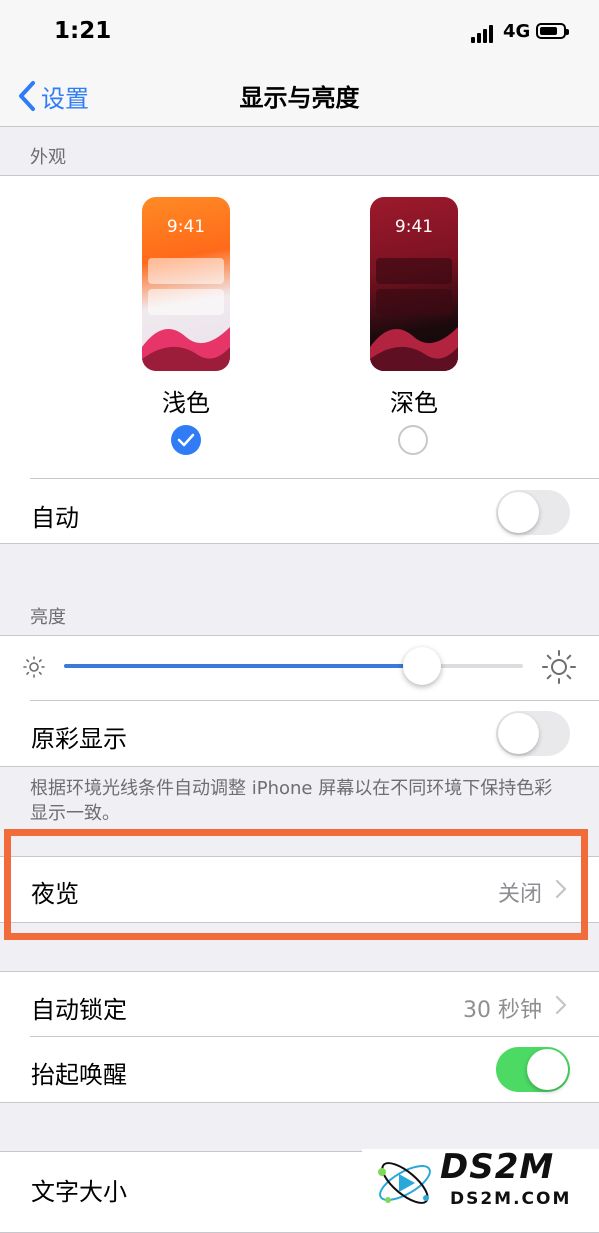 The height and width of the screenshot is (1233, 599). What do you see at coordinates (497, 1167) in the screenshot?
I see `watermark-title: DS2M` at bounding box center [497, 1167].